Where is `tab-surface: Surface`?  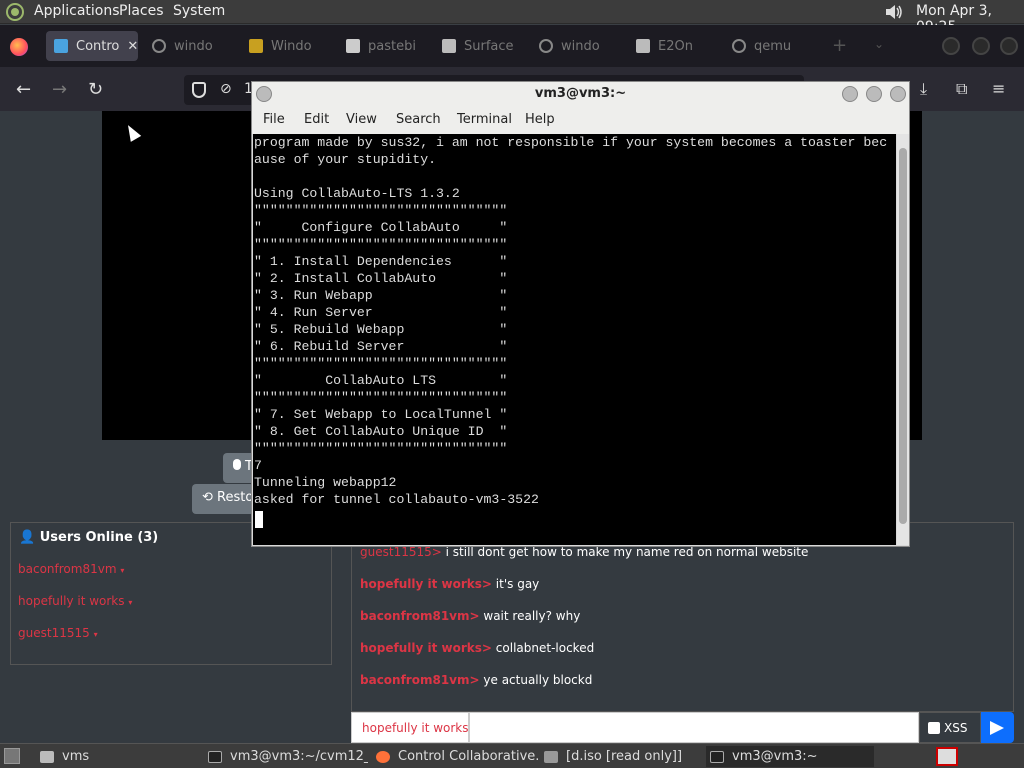
tab-surface: Surface is located at coordinates (480, 46).